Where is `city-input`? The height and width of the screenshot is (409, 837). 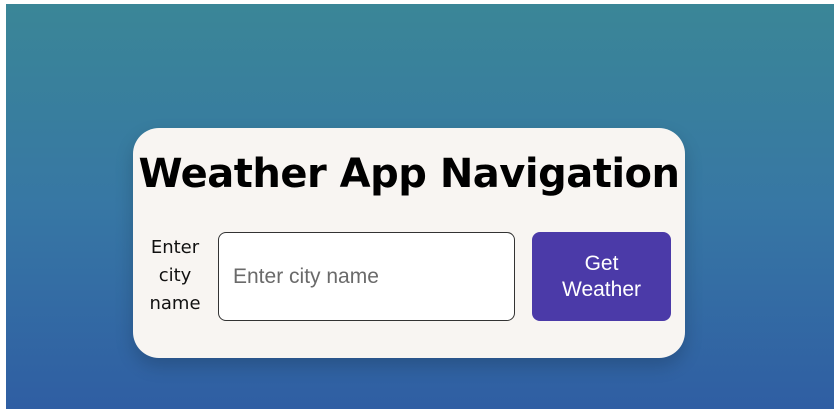
city-input is located at coordinates (366, 276).